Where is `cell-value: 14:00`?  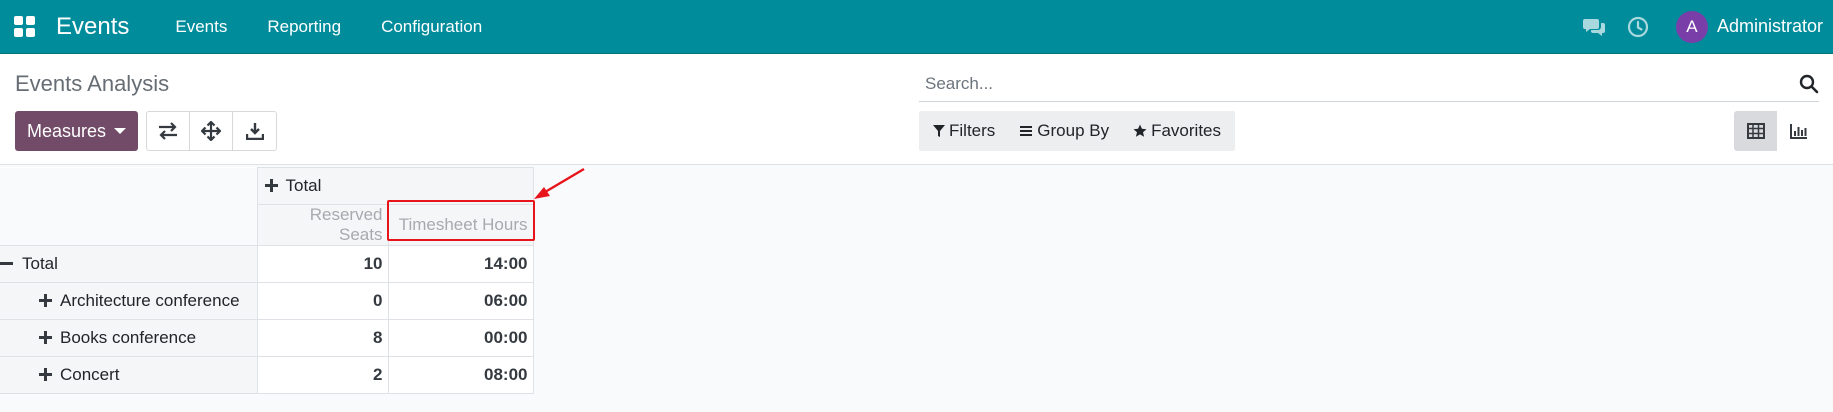 cell-value: 14:00 is located at coordinates (460, 264).